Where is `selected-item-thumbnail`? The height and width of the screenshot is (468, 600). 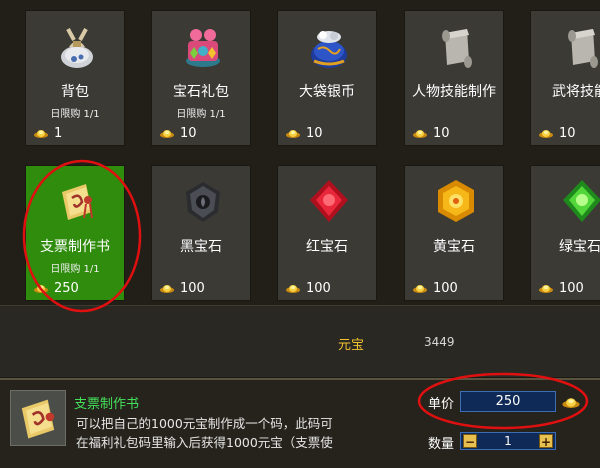 selected-item-thumbnail is located at coordinates (38, 418).